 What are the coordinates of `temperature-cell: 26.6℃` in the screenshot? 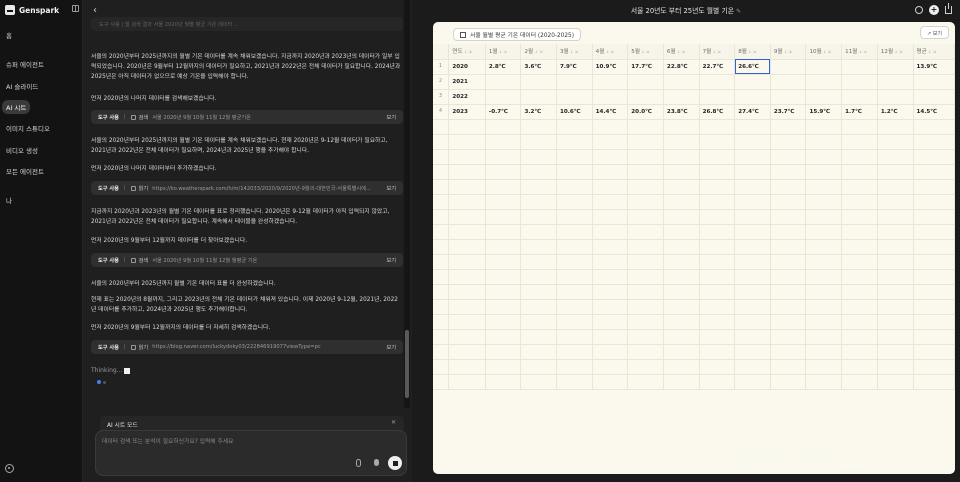 It's located at (752, 67).